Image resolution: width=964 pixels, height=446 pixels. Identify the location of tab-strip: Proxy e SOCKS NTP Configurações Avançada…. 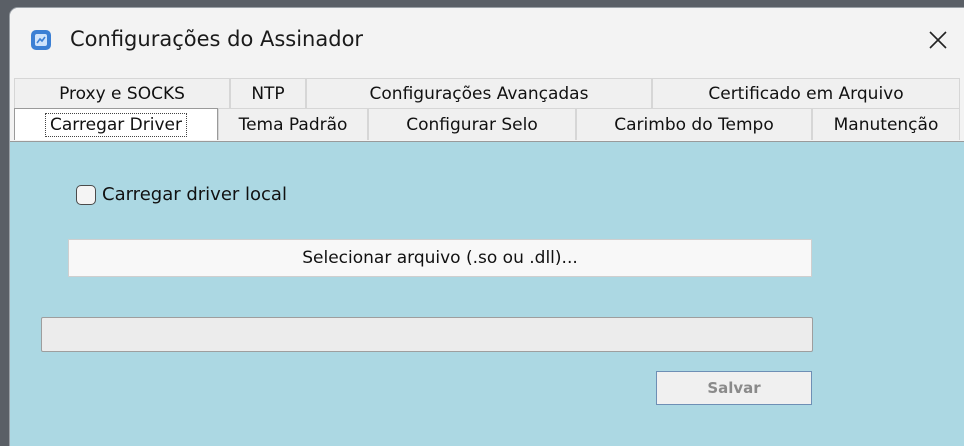
(487, 109).